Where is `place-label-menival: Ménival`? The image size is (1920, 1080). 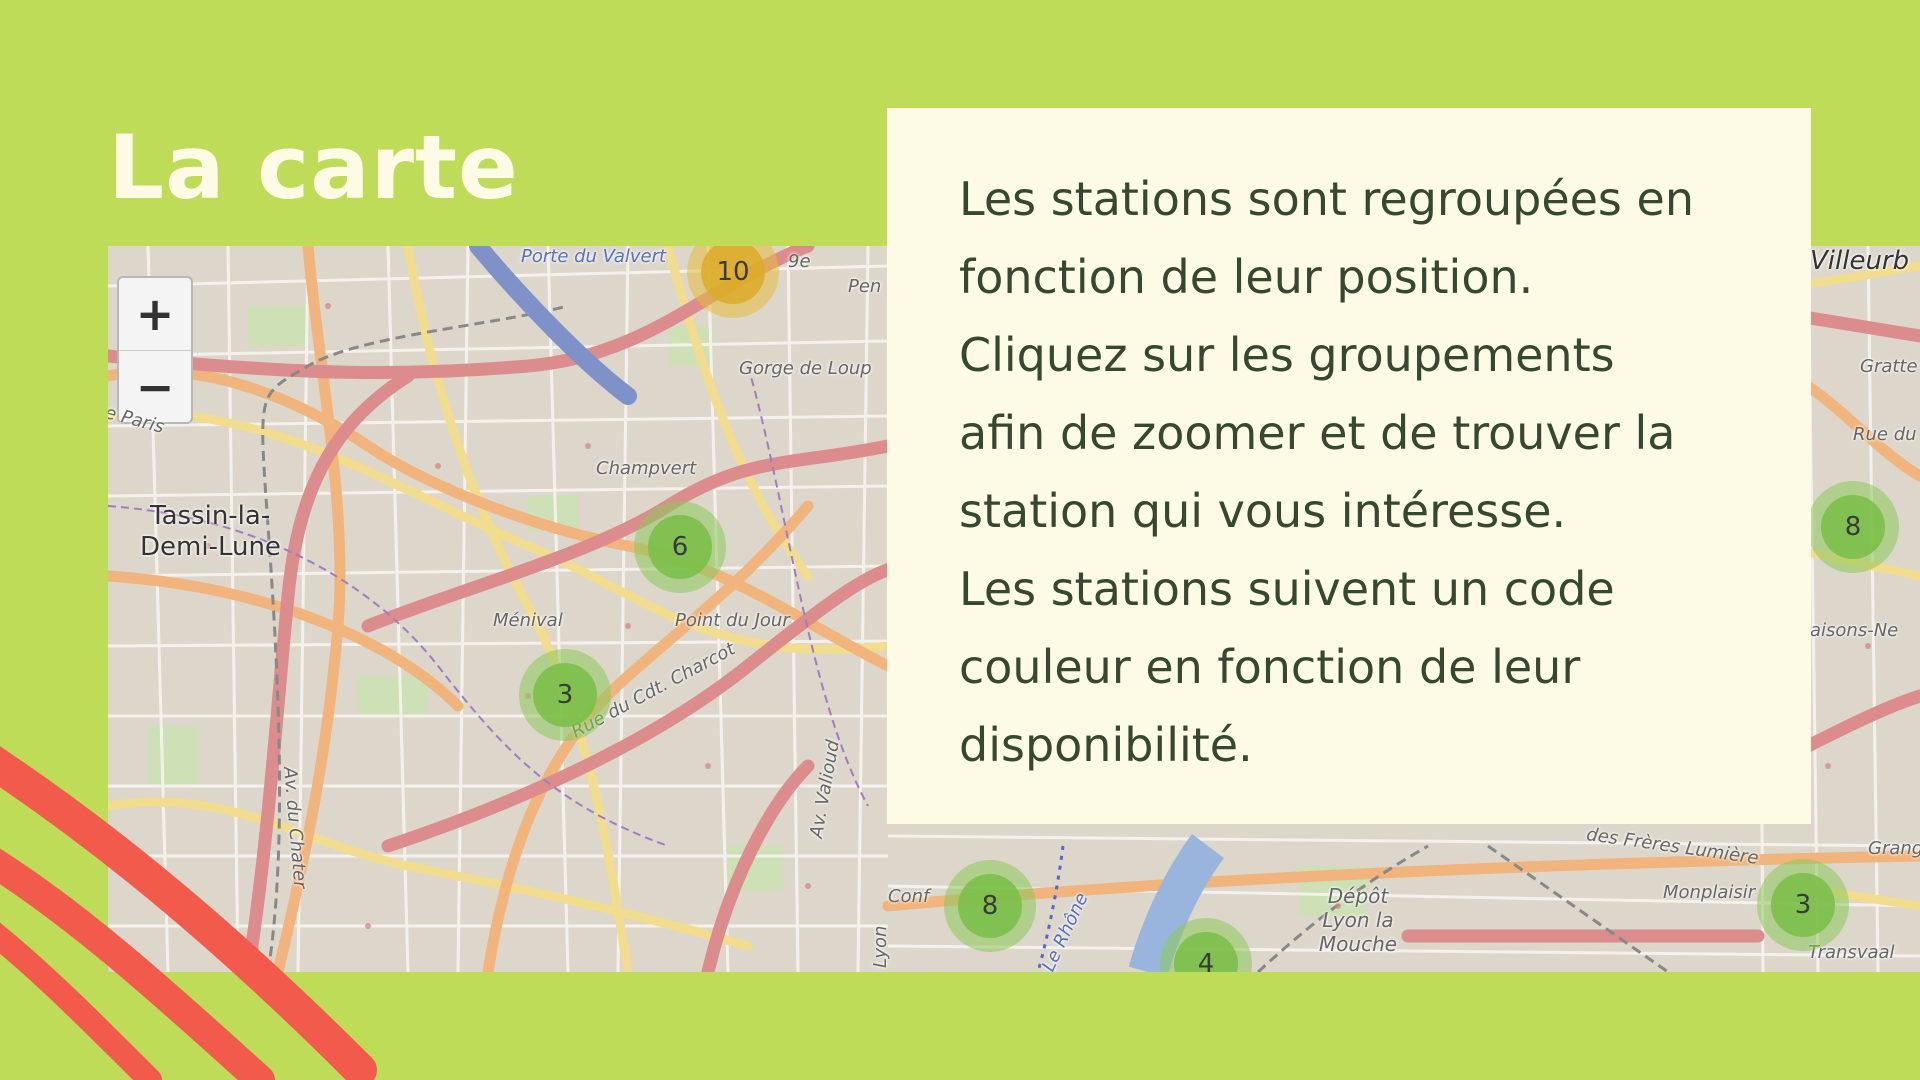
place-label-menival: Ménival is located at coordinates (528, 620).